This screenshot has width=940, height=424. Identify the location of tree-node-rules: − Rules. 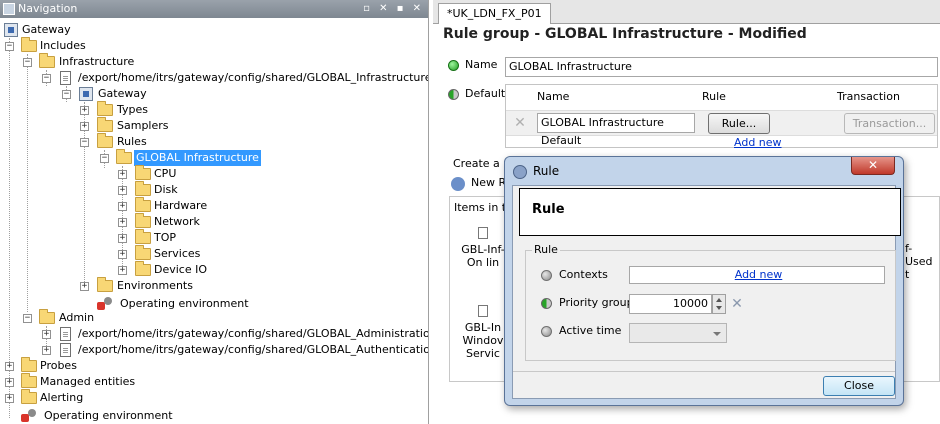
(80, 141).